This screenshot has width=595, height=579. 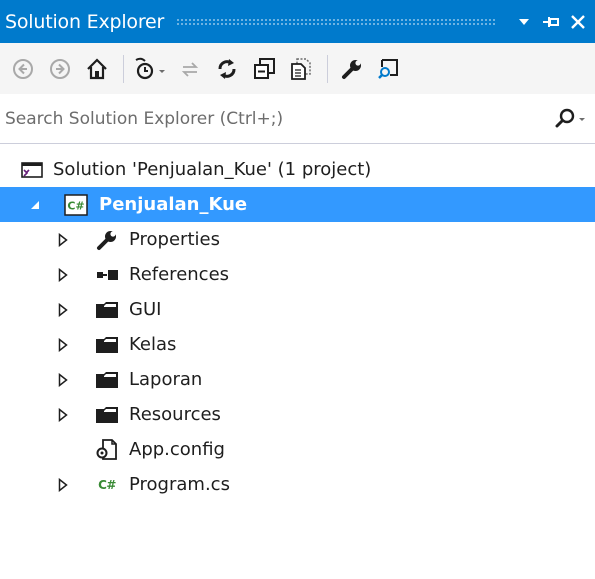 What do you see at coordinates (297, 309) in the screenshot?
I see `tree-item-folder-gui: GUI` at bounding box center [297, 309].